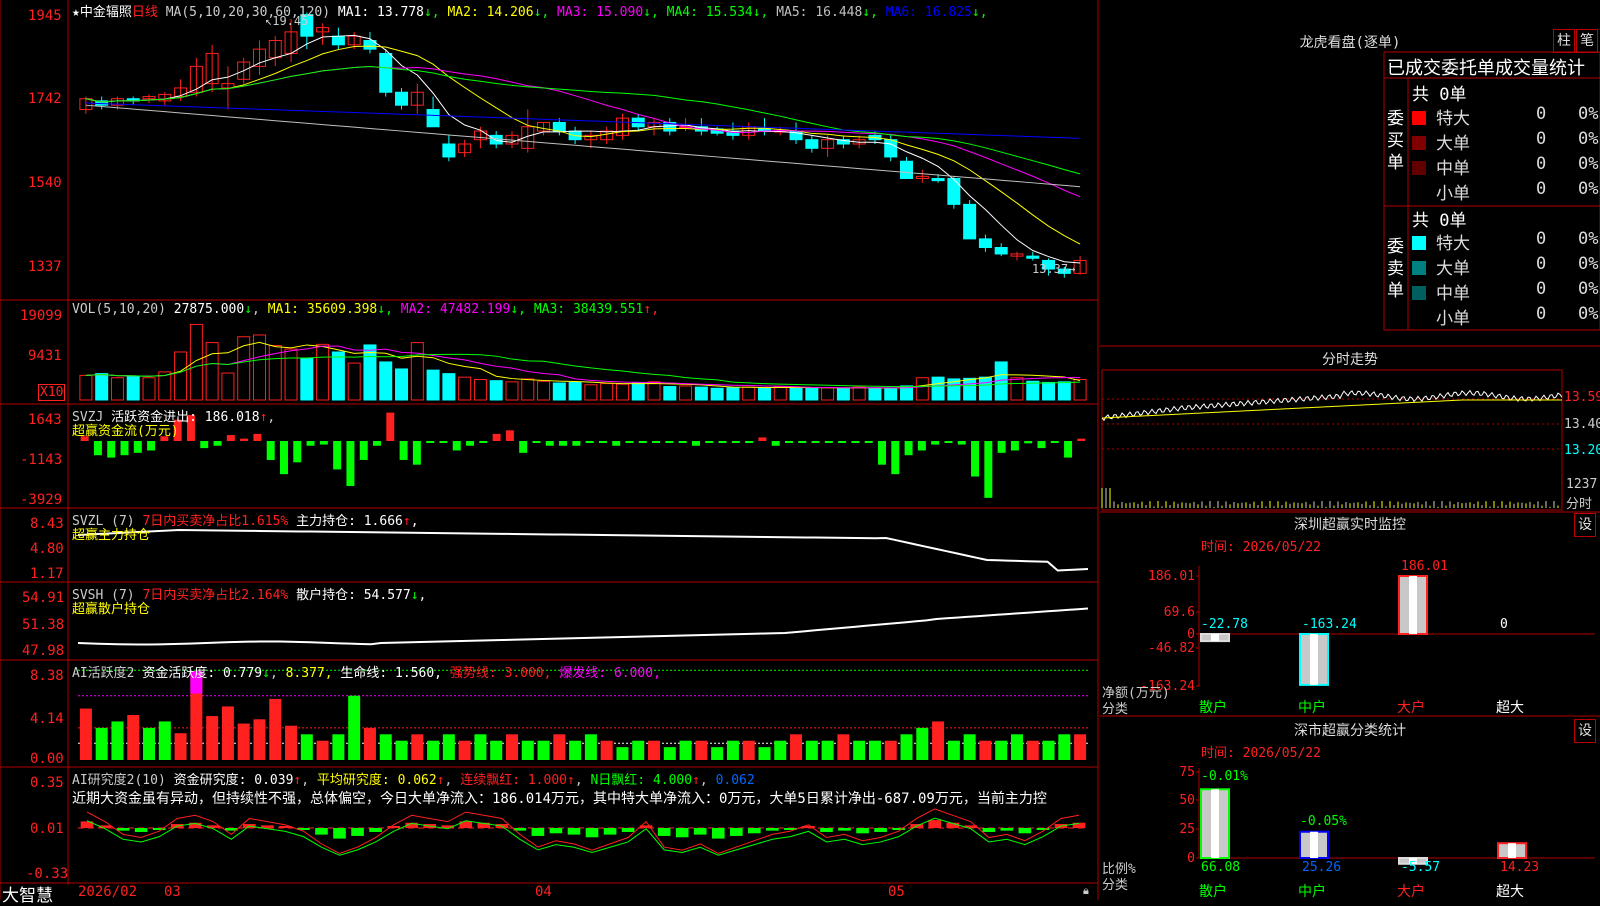 This screenshot has height=906, width=1600. What do you see at coordinates (522, 309) in the screenshot?
I see `trend-arrow: ↓,` at bounding box center [522, 309].